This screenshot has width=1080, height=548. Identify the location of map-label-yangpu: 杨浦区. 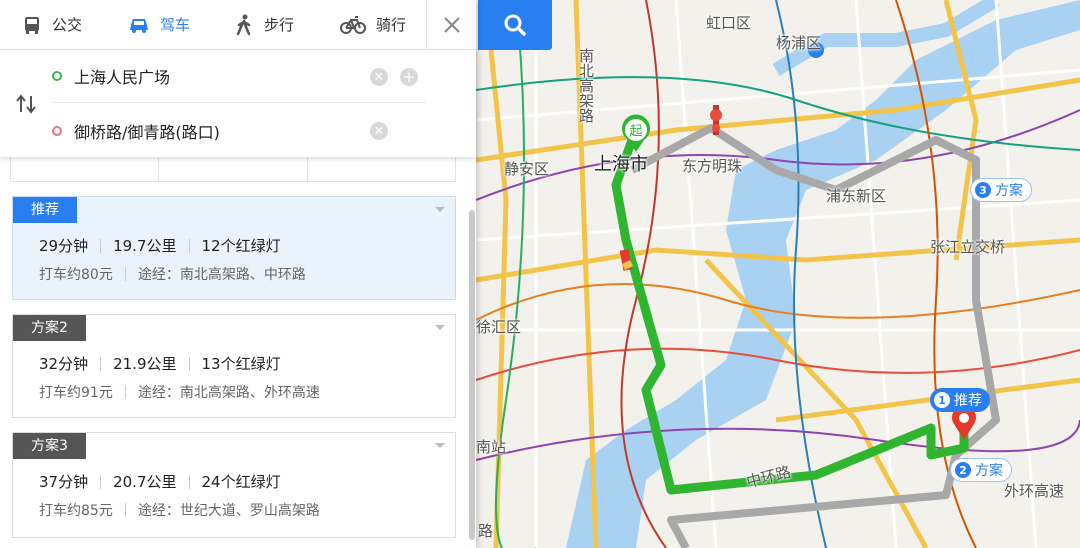
(799, 43).